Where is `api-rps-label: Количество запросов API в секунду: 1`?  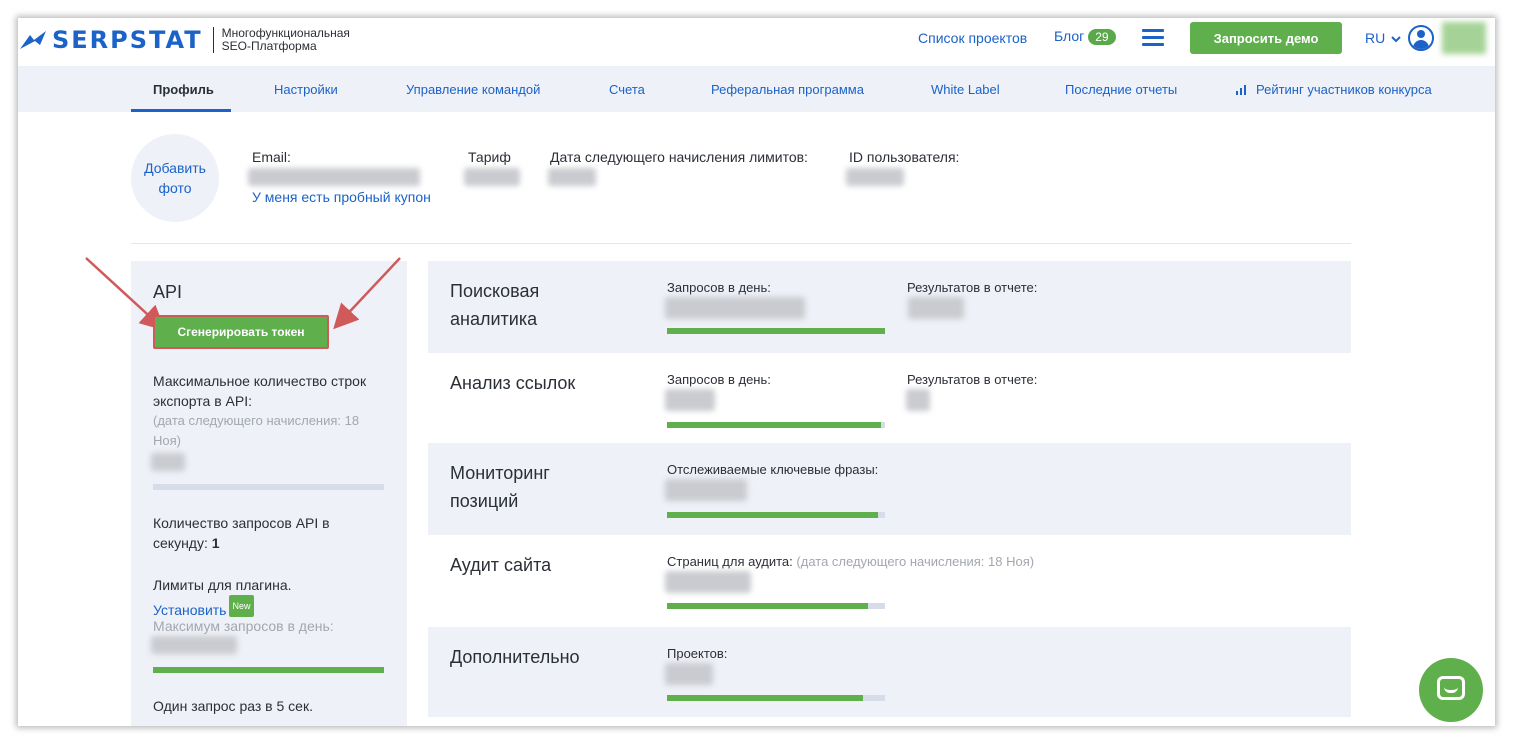 api-rps-label: Количество запросов API в секунду: 1 is located at coordinates (241, 533).